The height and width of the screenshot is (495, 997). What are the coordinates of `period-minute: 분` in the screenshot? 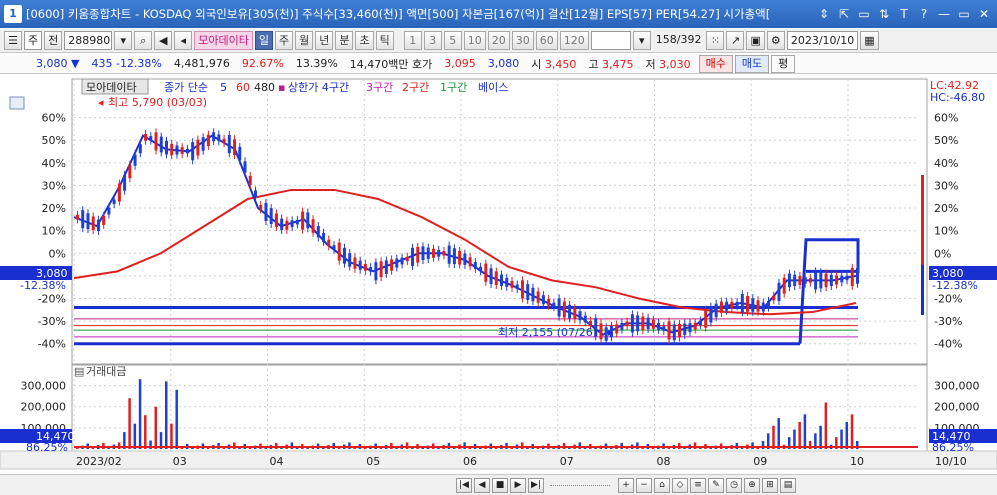 It's located at (344, 40).